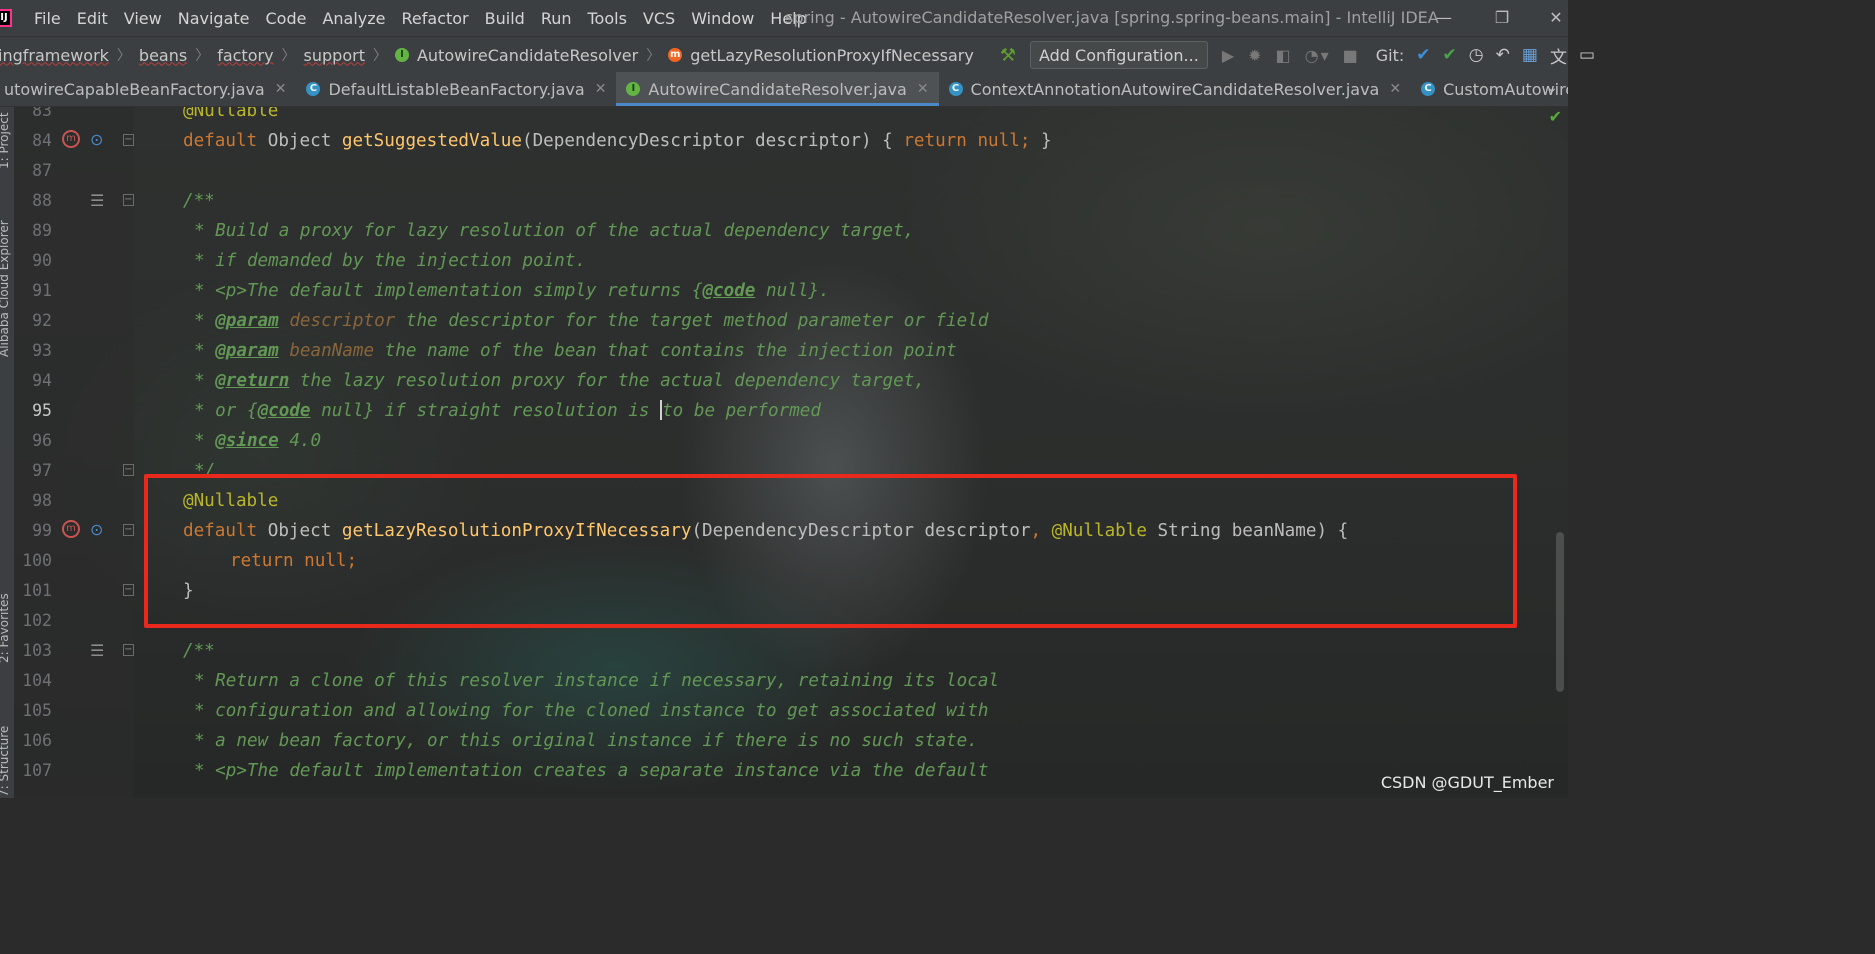 The width and height of the screenshot is (1875, 954). I want to click on profile-icon: ◔, so click(1312, 55).